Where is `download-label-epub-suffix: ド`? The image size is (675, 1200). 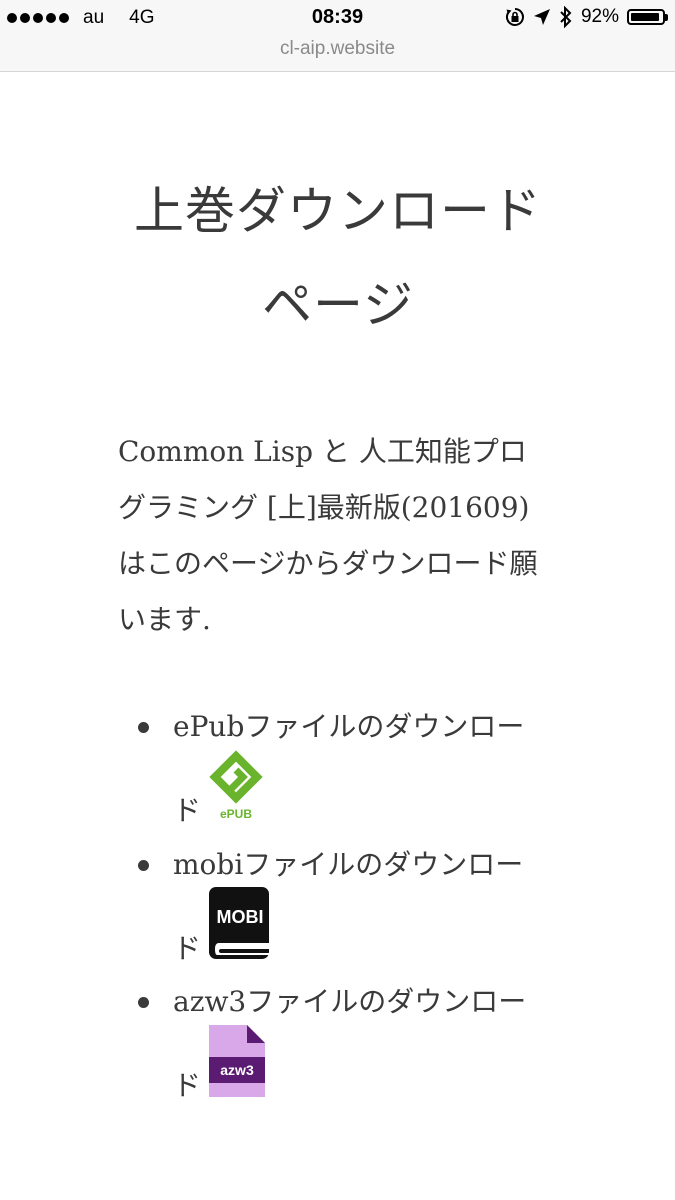
download-label-epub-suffix: ド is located at coordinates (187, 811).